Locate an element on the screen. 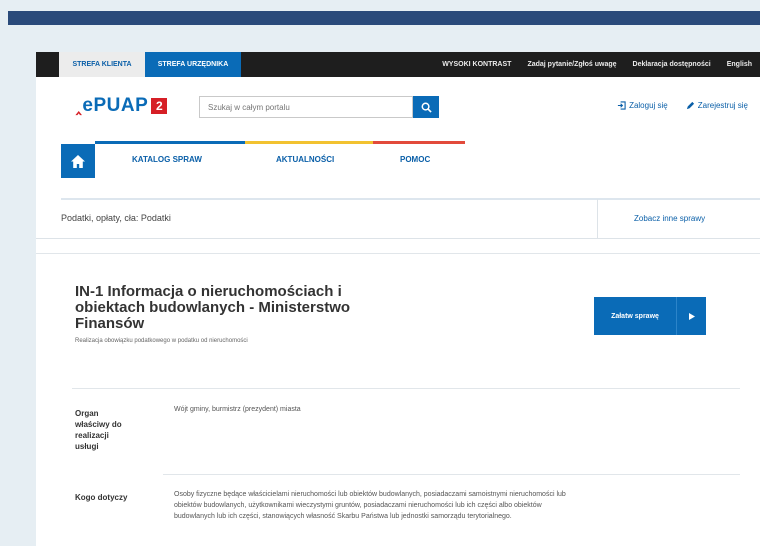 The image size is (760, 546). header: ‸ ePUAP 2 Zaloguj się Zar is located at coordinates (398, 106).